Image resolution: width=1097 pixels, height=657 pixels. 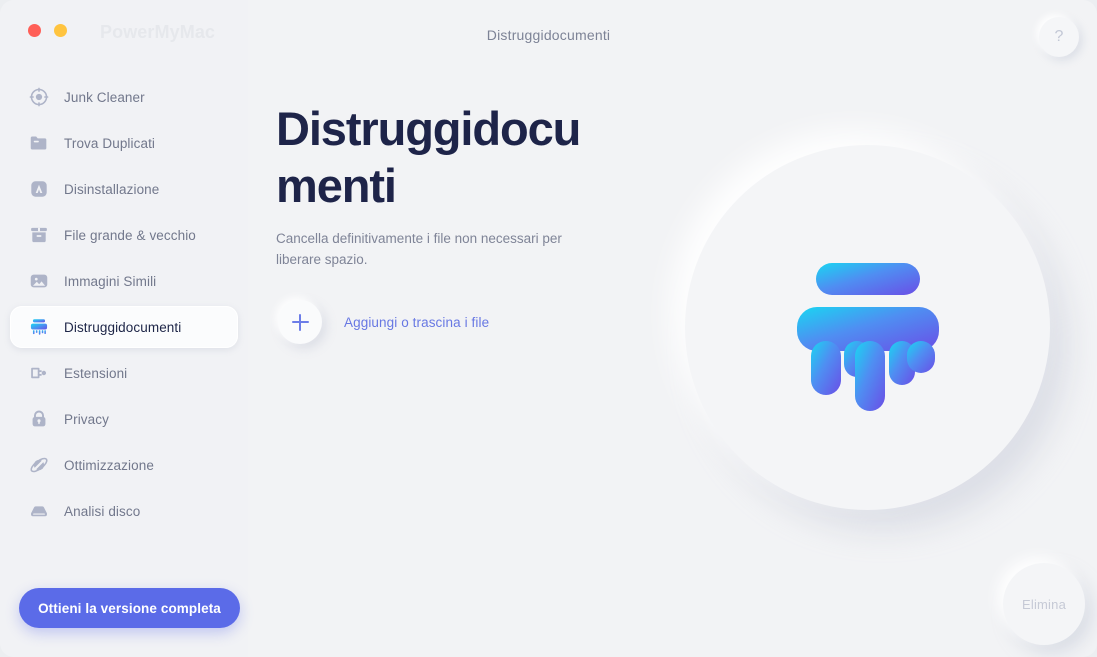 What do you see at coordinates (96, 373) in the screenshot?
I see `sidebar-item-label: Estensioni` at bounding box center [96, 373].